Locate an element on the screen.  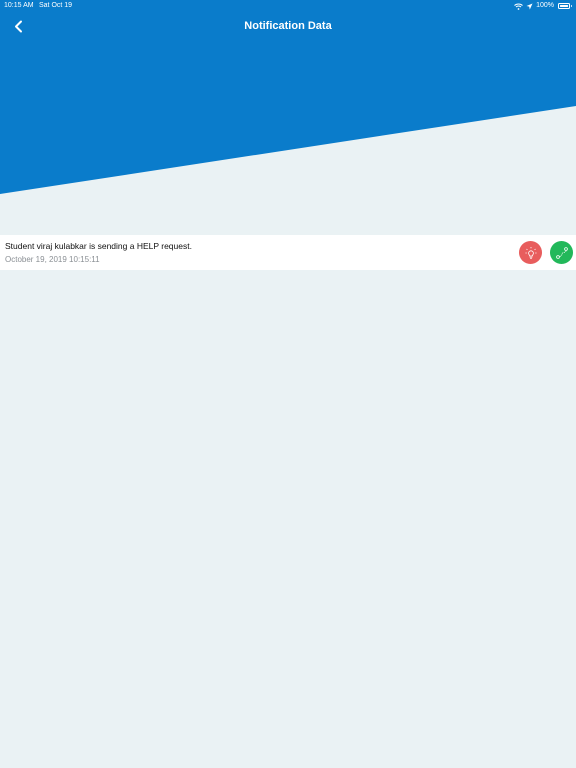
battery-icon is located at coordinates (565, 6).